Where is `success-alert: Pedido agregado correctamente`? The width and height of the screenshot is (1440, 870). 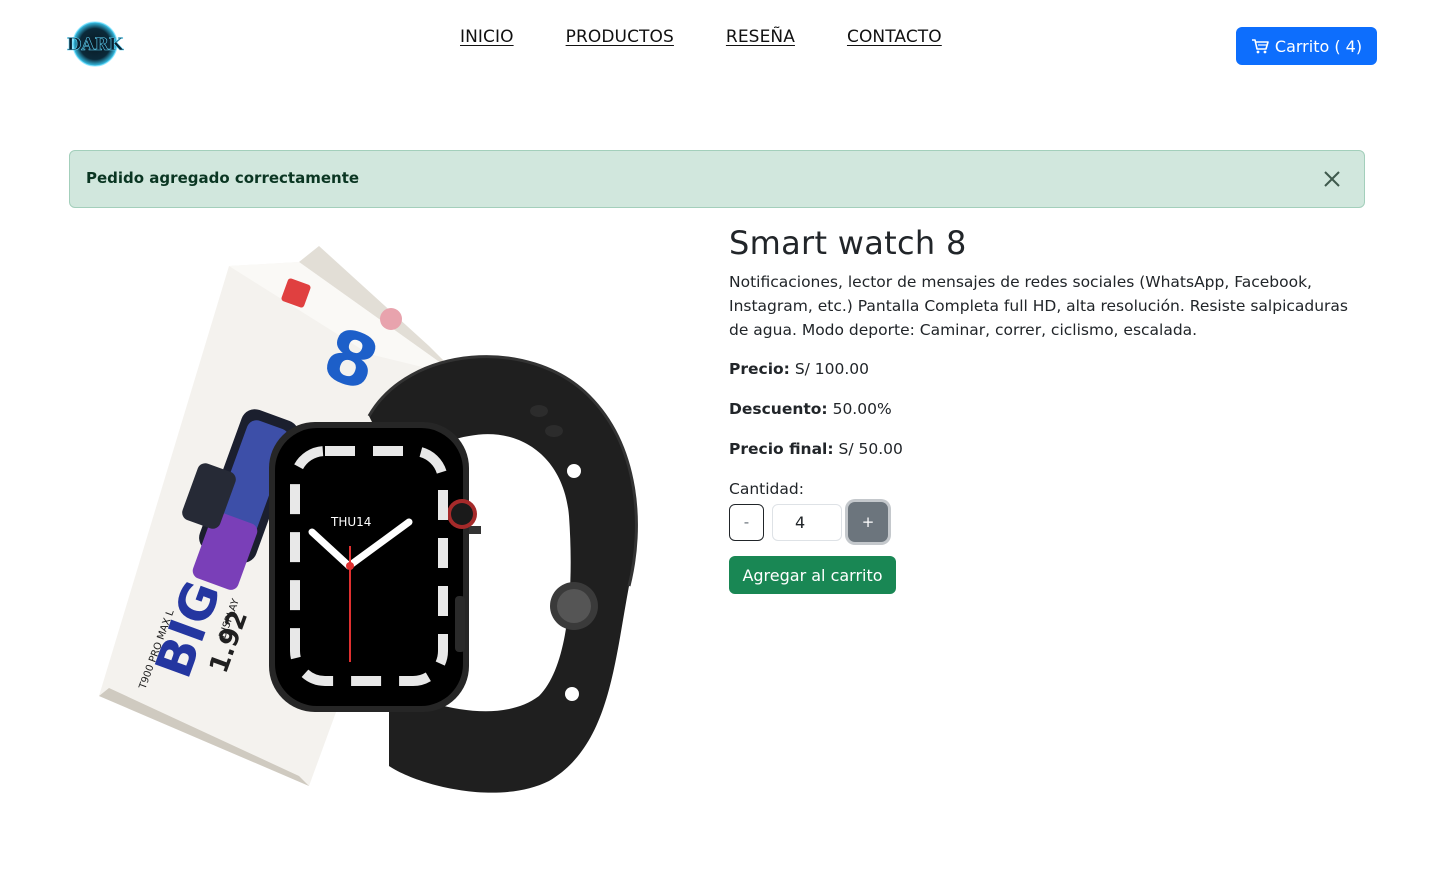
success-alert: Pedido agregado correctamente is located at coordinates (717, 179).